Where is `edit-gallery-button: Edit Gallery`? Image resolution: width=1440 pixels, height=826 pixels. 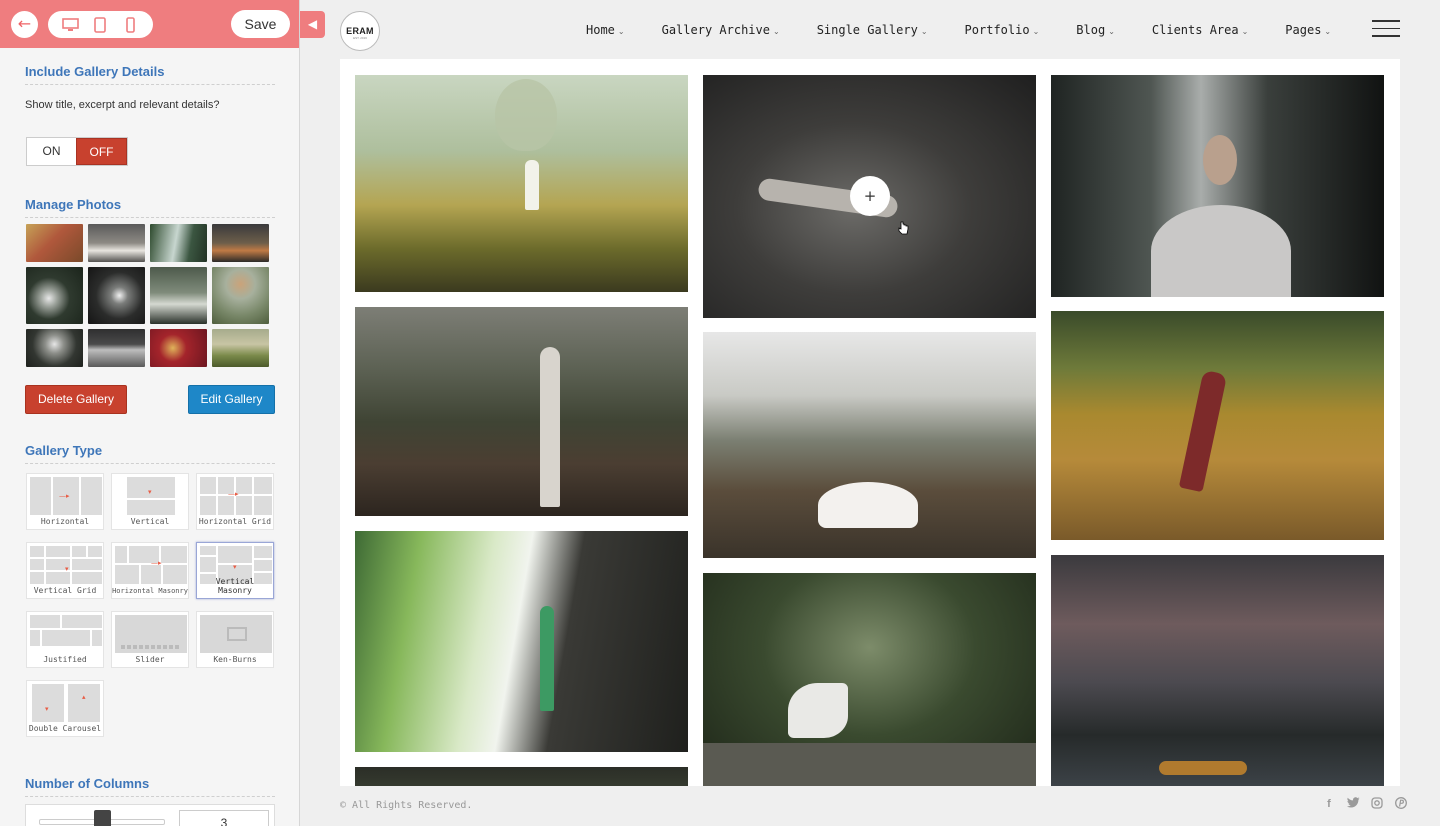 edit-gallery-button: Edit Gallery is located at coordinates (231, 399).